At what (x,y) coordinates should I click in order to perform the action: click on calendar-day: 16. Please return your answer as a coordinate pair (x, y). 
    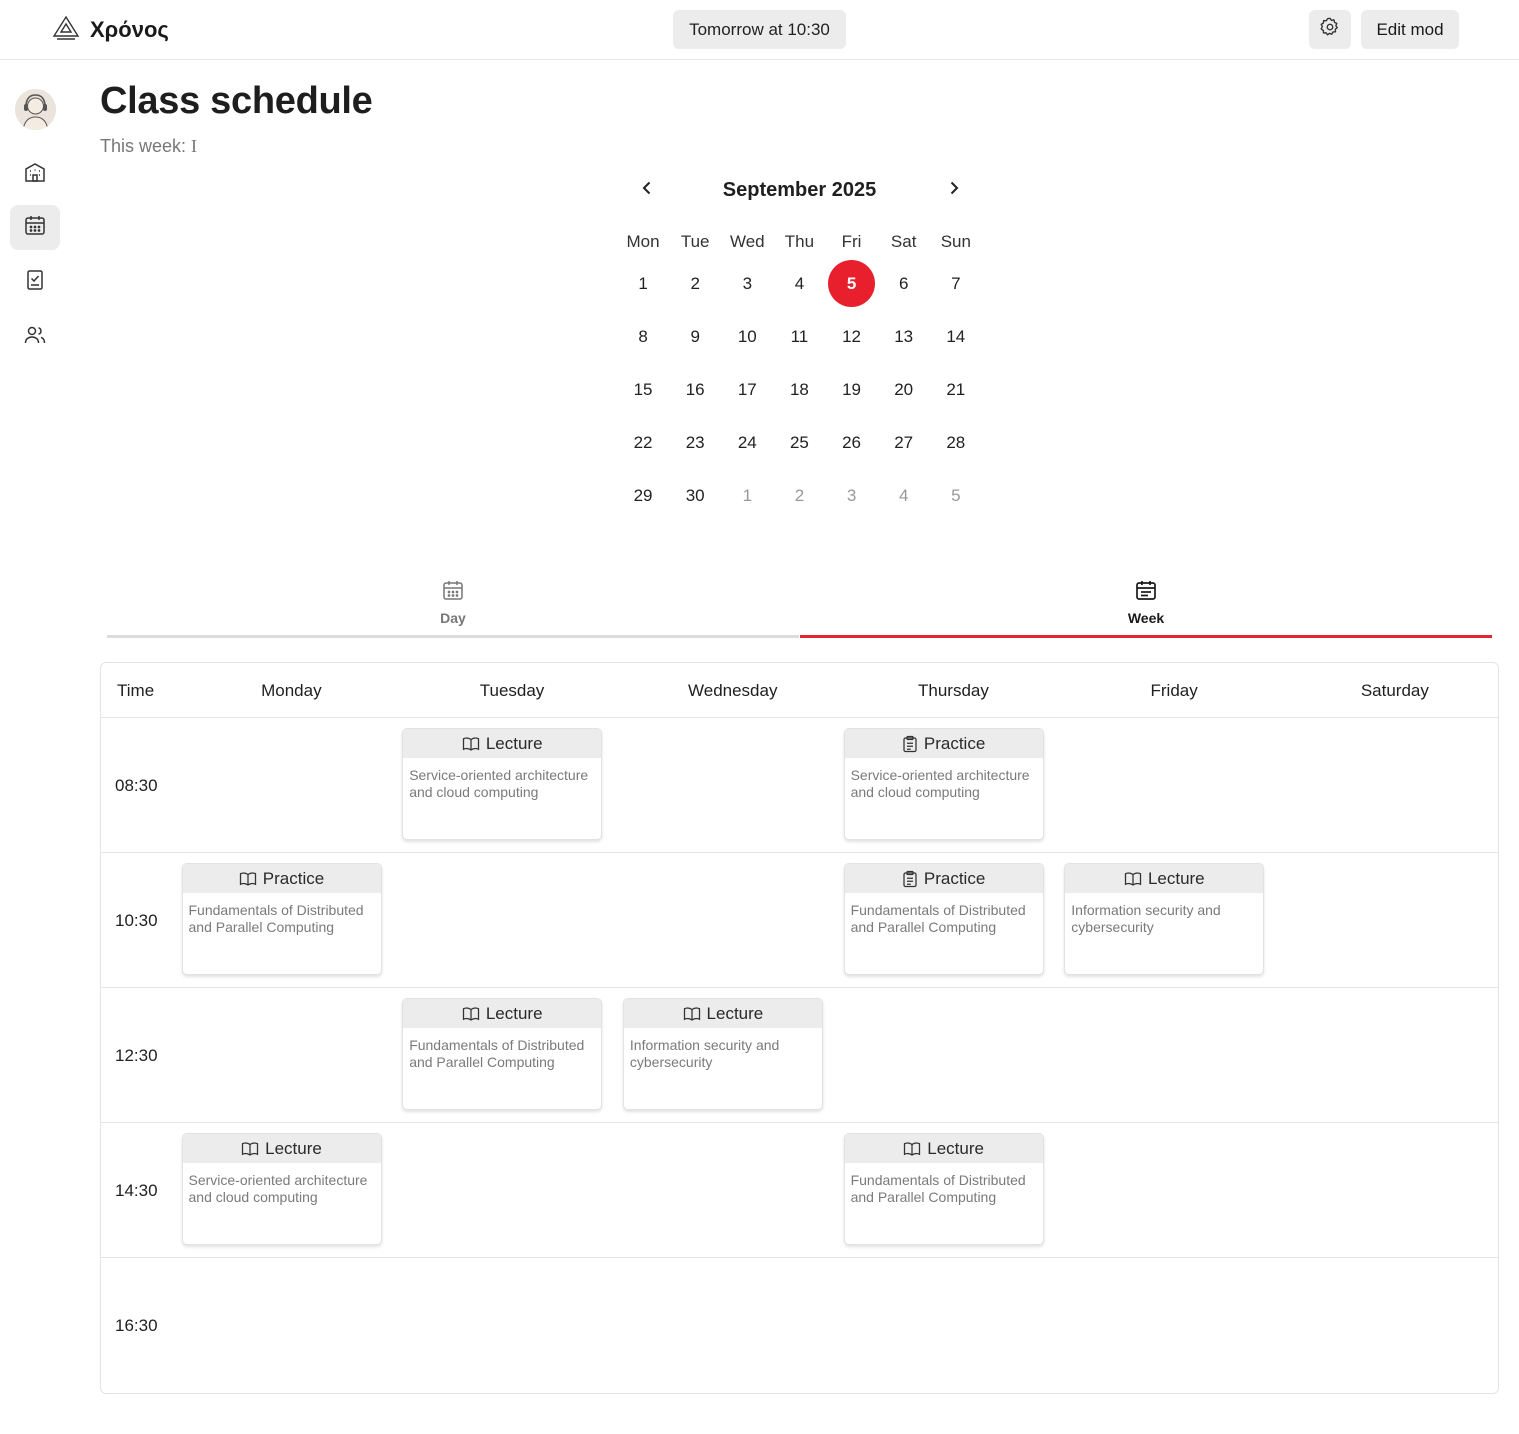
    Looking at the image, I should click on (695, 389).